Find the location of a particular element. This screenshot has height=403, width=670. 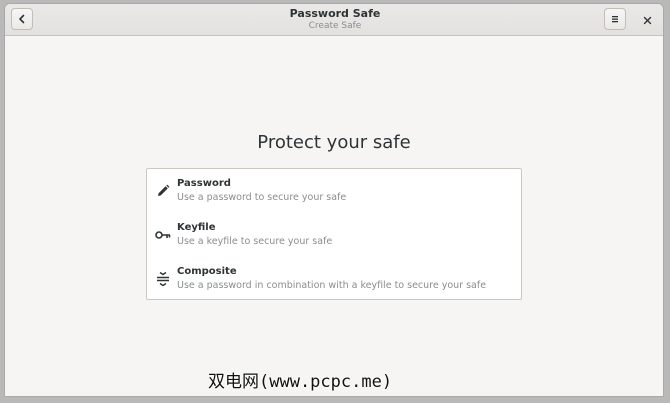

header-bar: Password Safe Create Safe is located at coordinates (334, 20).